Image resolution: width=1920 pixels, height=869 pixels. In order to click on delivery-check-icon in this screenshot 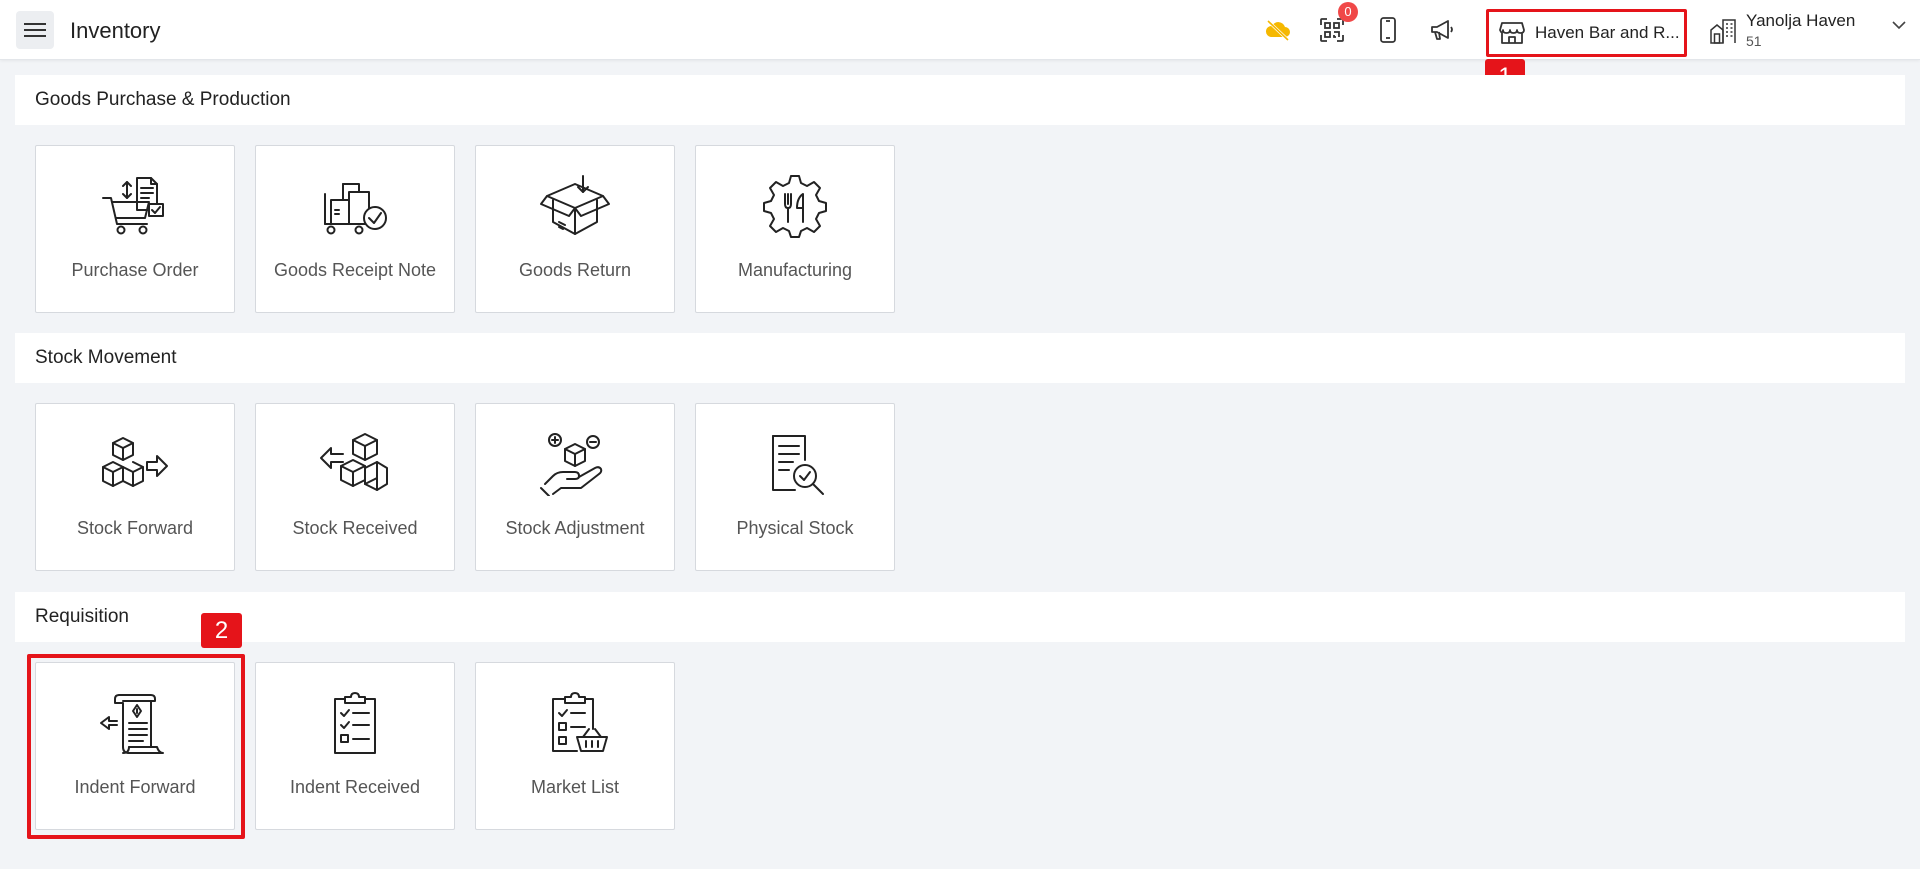, I will do `click(355, 209)`.